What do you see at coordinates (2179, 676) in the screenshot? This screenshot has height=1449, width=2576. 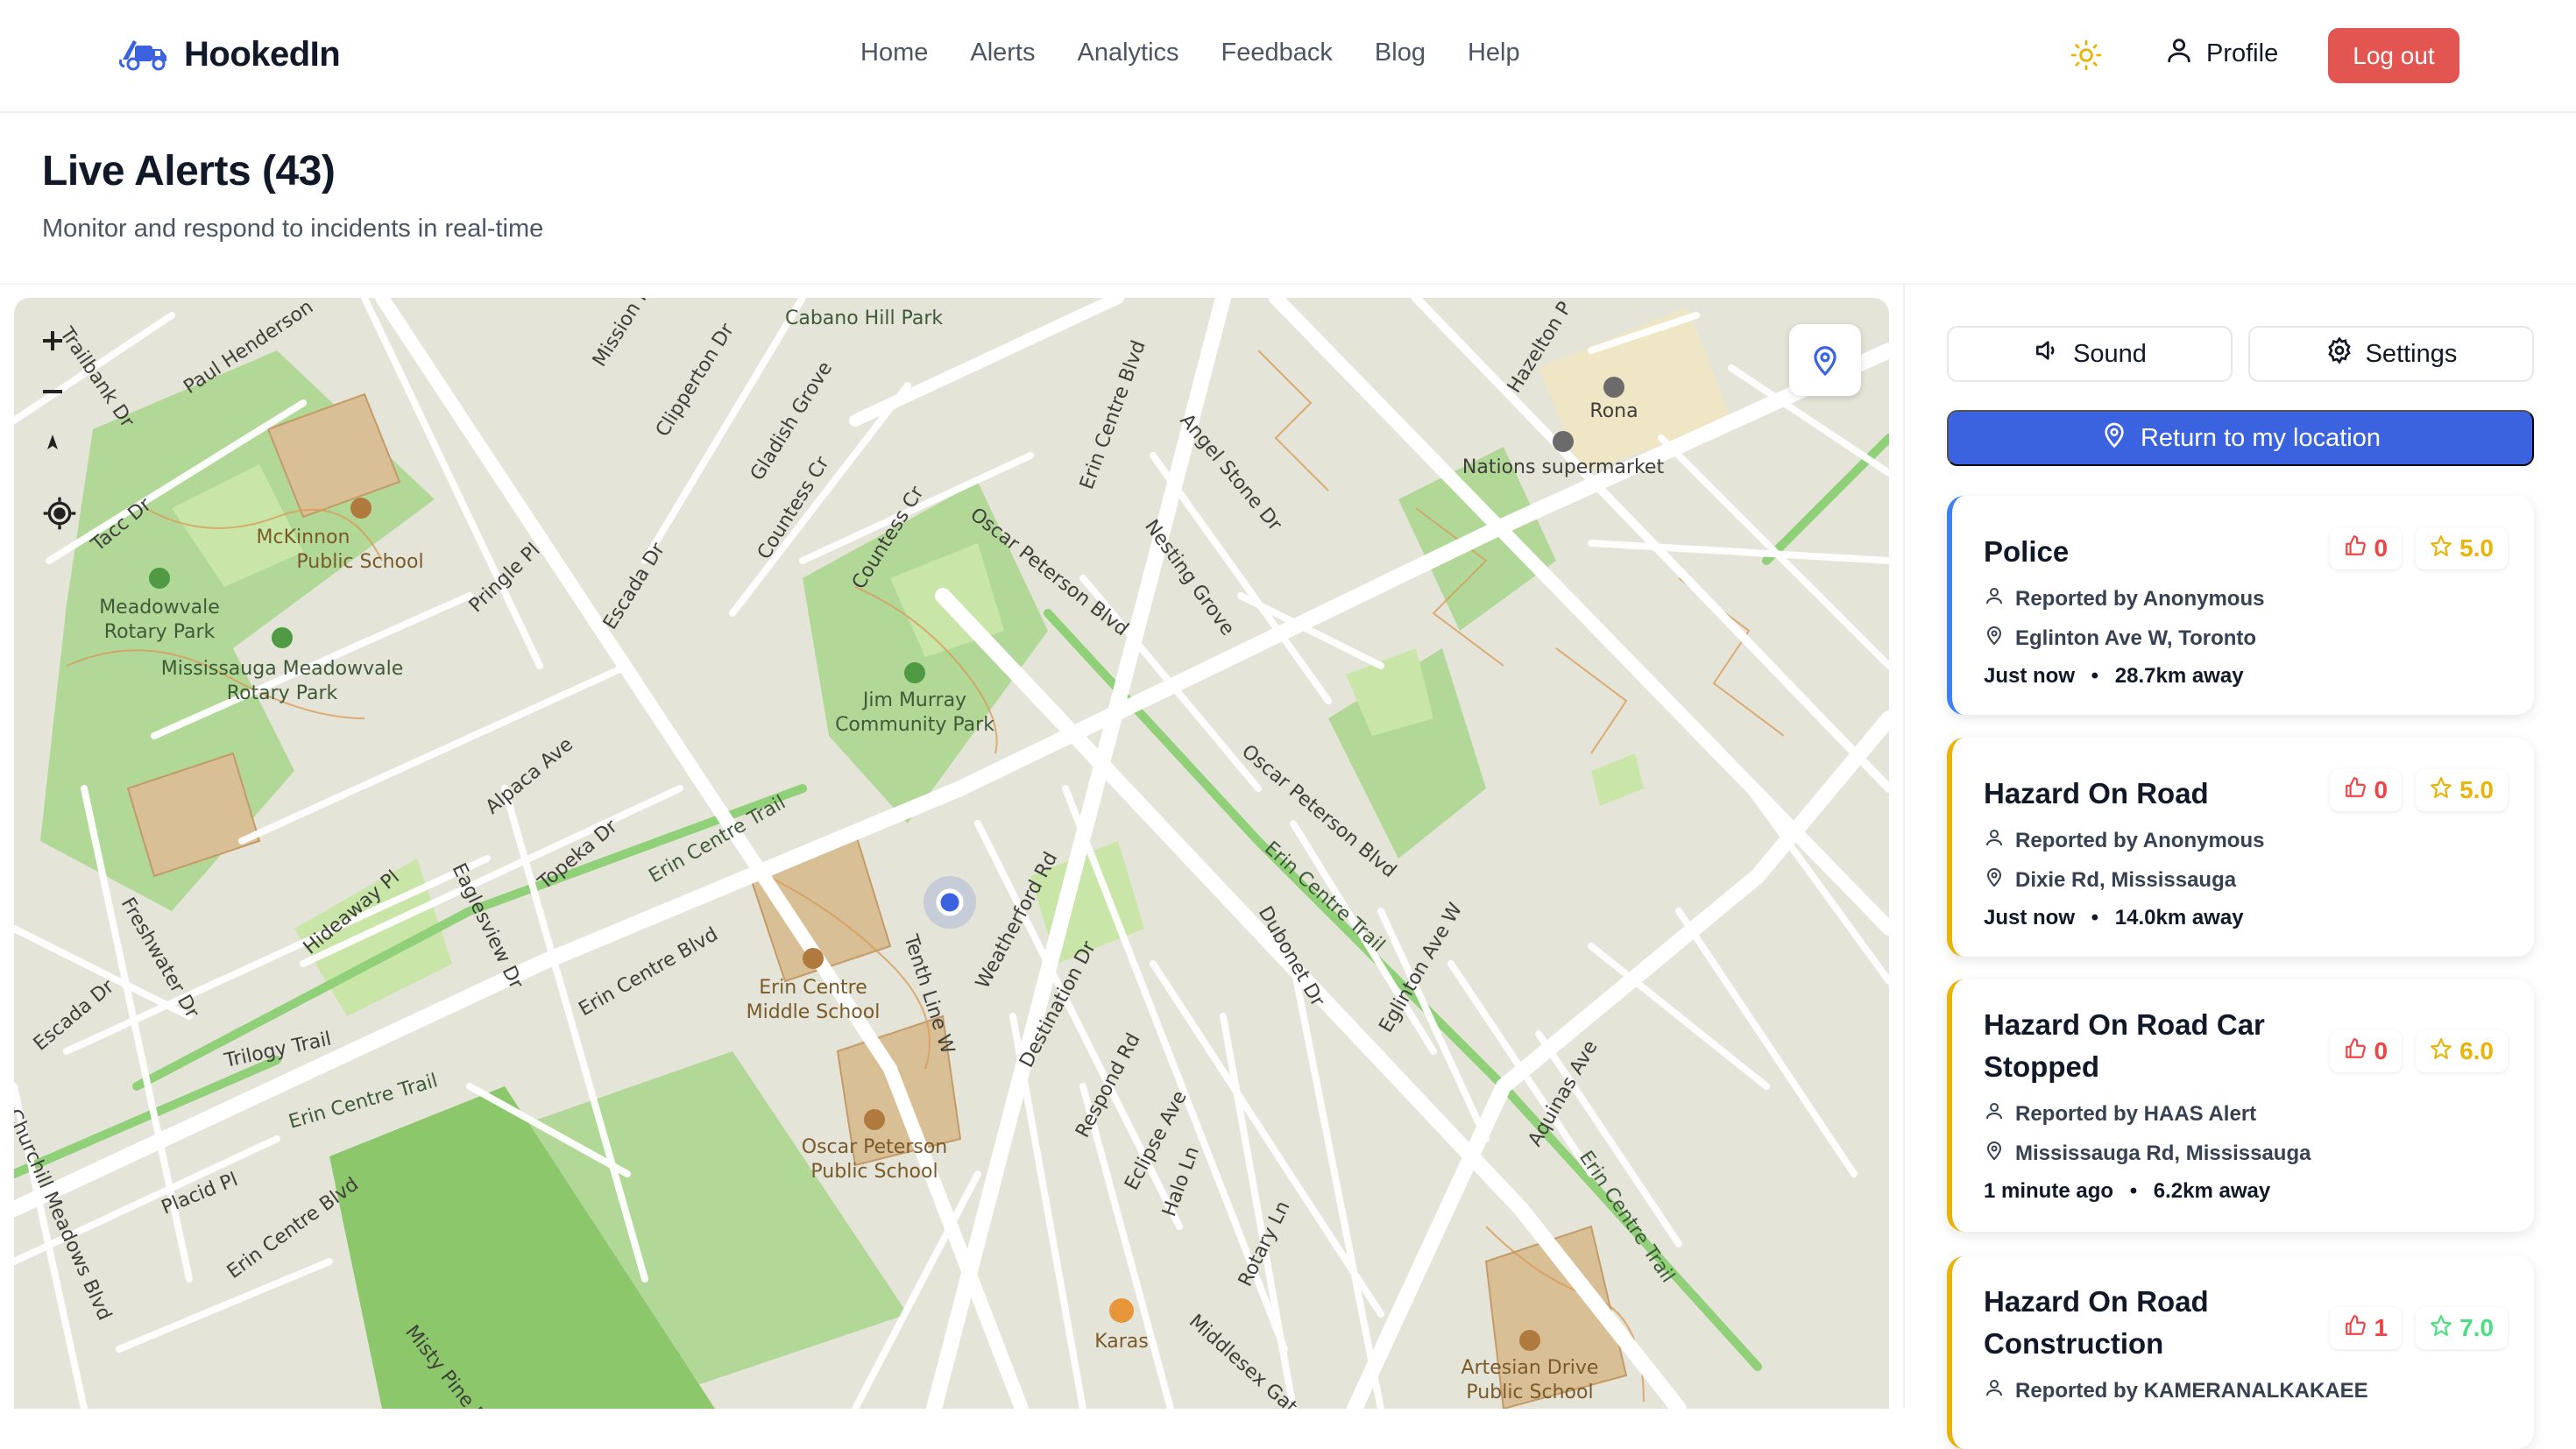 I see `alert-distance: 28.7km away` at bounding box center [2179, 676].